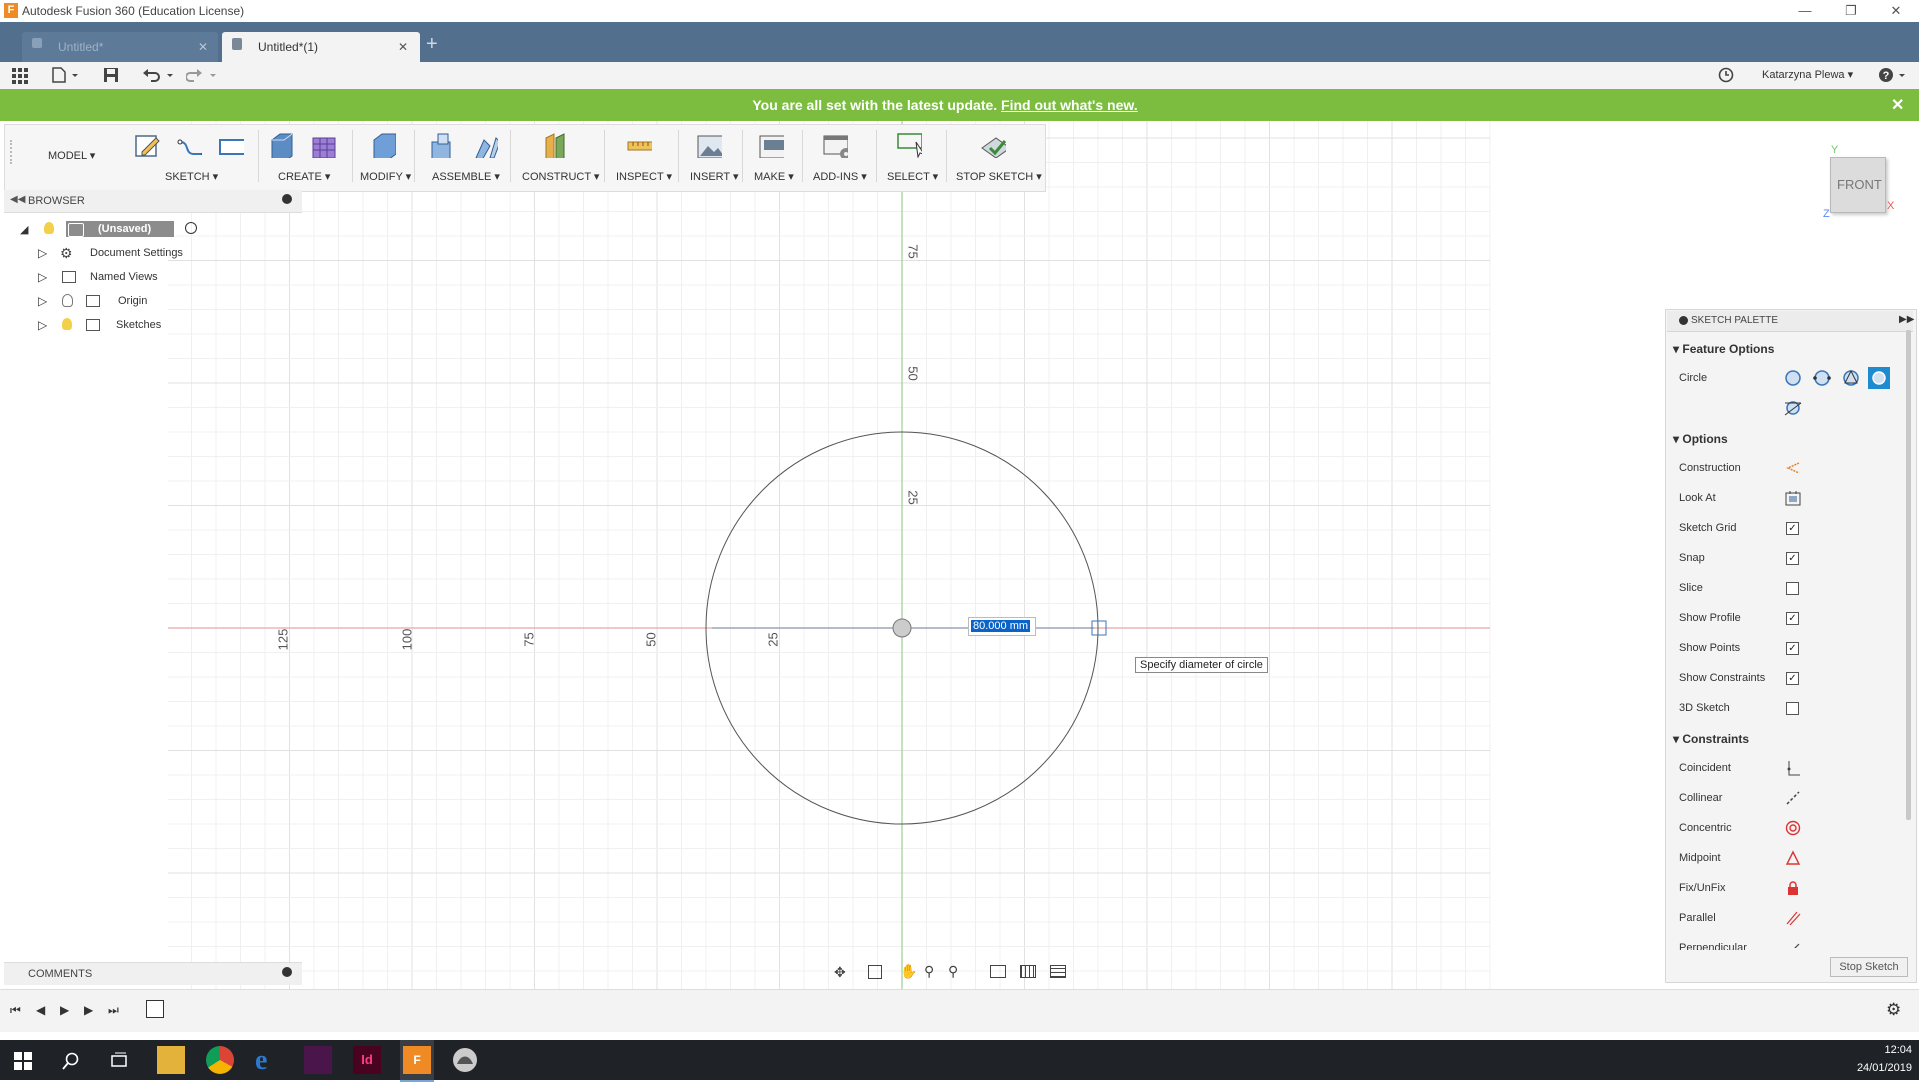 The width and height of the screenshot is (1919, 1082). What do you see at coordinates (1683, 320) in the screenshot?
I see `palette-pin-icon` at bounding box center [1683, 320].